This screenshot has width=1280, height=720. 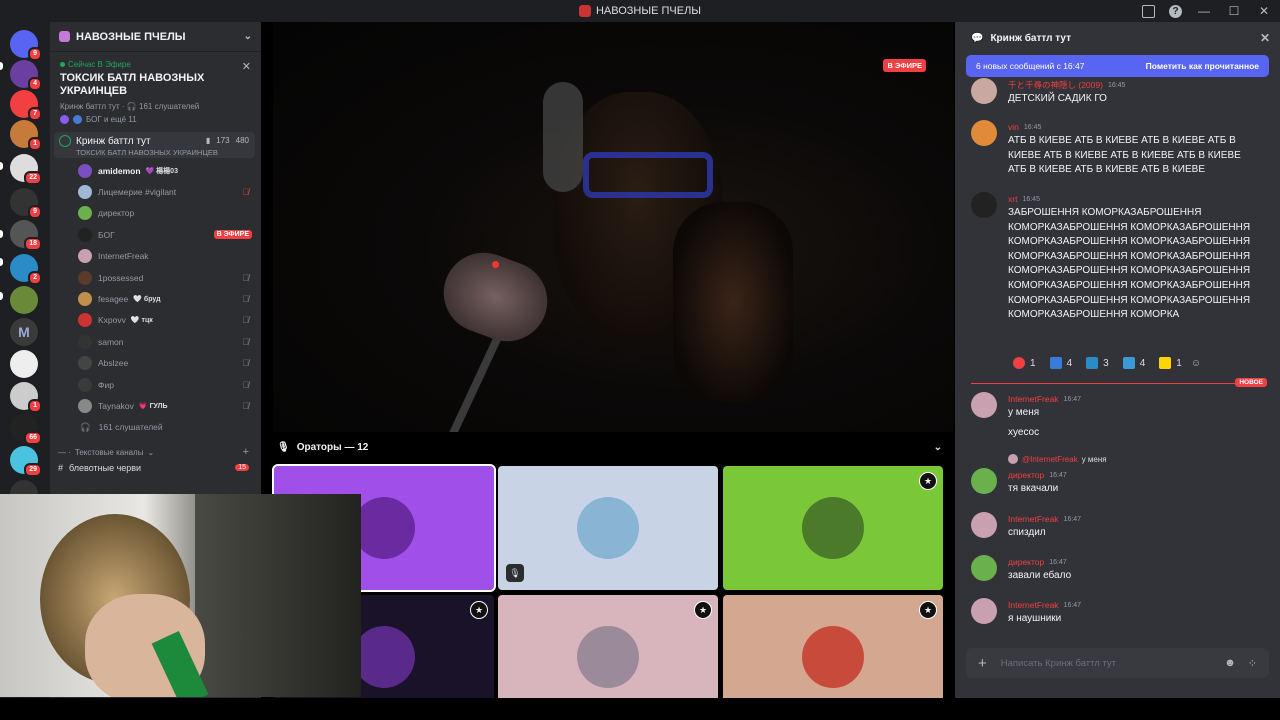 What do you see at coordinates (26, 461) in the screenshot?
I see `server-icon: 29` at bounding box center [26, 461].